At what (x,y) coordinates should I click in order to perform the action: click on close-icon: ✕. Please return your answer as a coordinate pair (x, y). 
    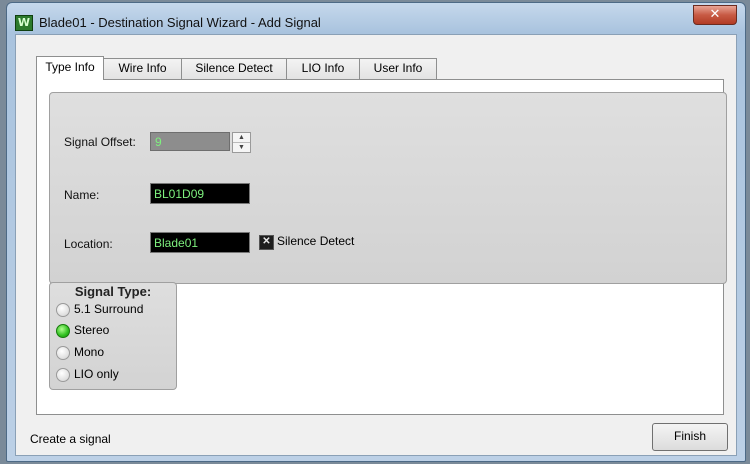
    Looking at the image, I should click on (715, 14).